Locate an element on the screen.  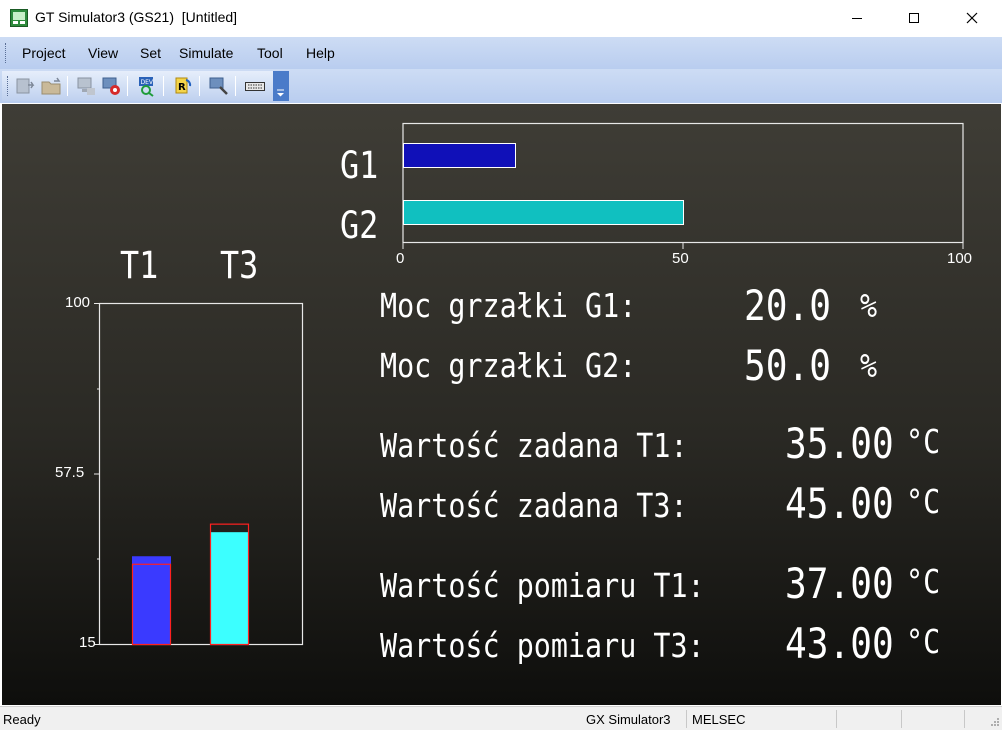
measured-t3-label: Wartość pomiaru T3: is located at coordinates (542, 645).